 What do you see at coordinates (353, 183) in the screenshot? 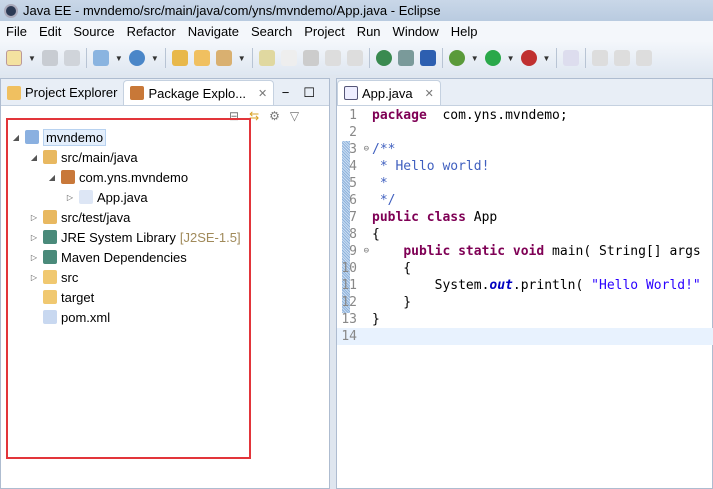
I see `line-number: 5` at bounding box center [353, 183].